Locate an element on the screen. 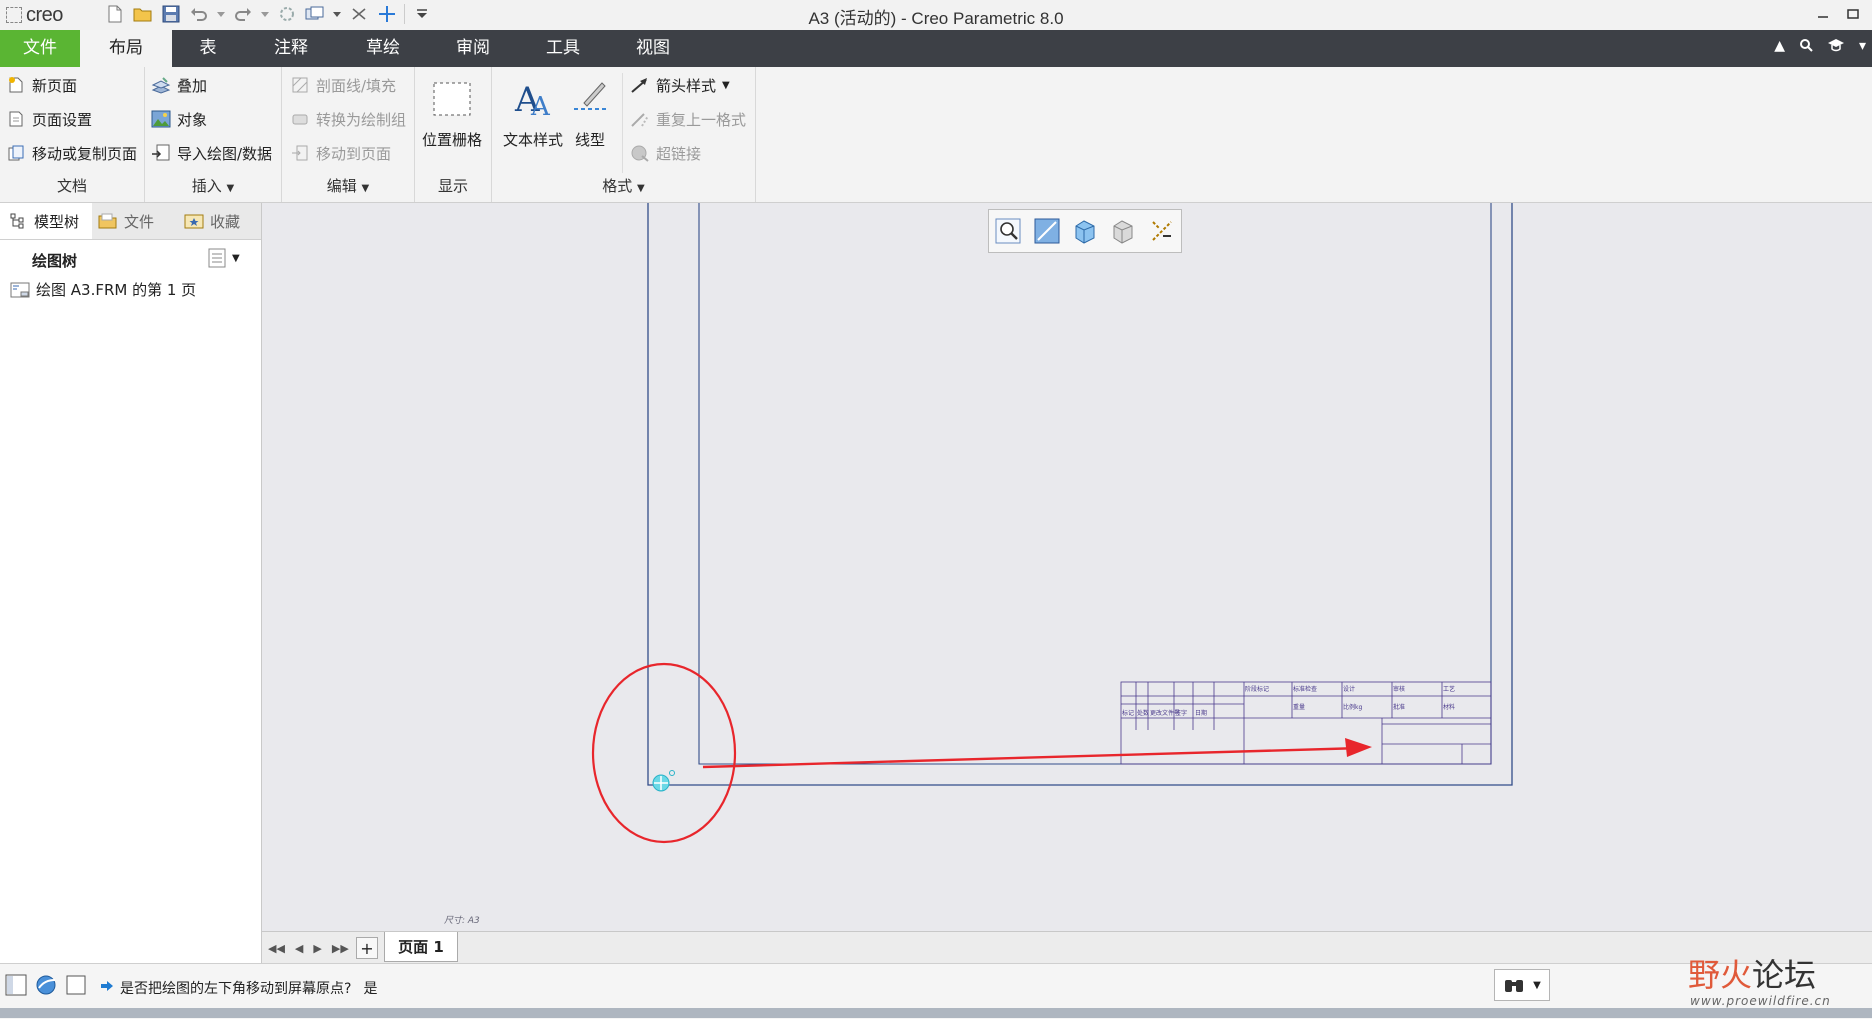  line-style-icon is located at coordinates (590, 99).